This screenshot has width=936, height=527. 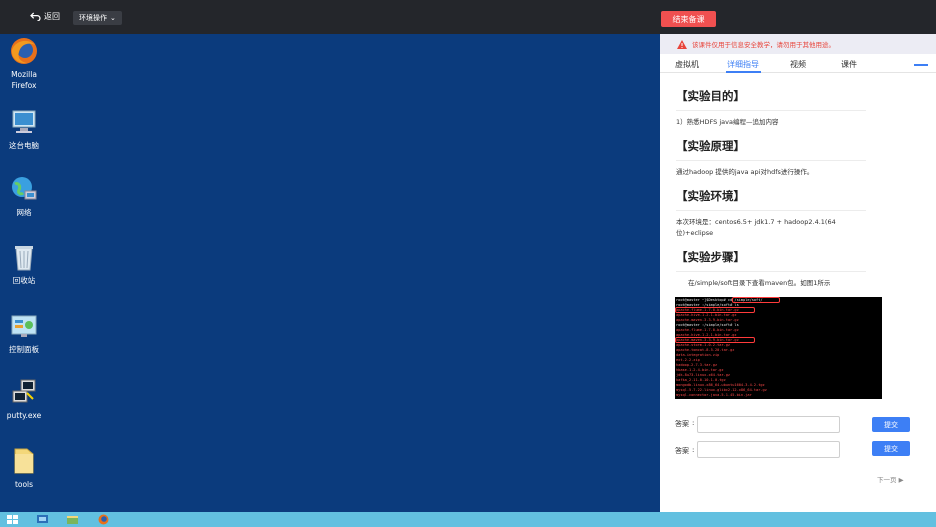 I want to click on terminal-line: ext-2.2.zip, so click(x=688, y=360).